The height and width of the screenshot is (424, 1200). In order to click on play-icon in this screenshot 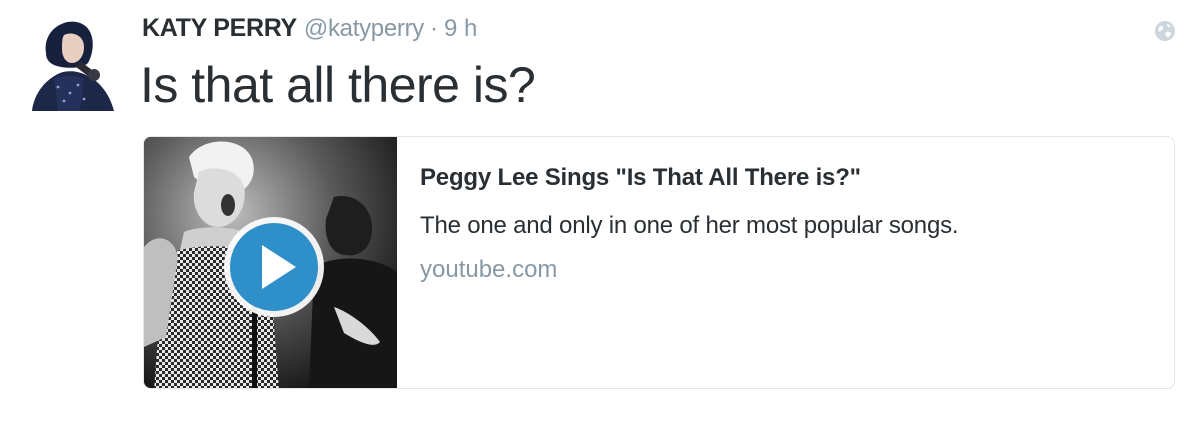, I will do `click(274, 267)`.